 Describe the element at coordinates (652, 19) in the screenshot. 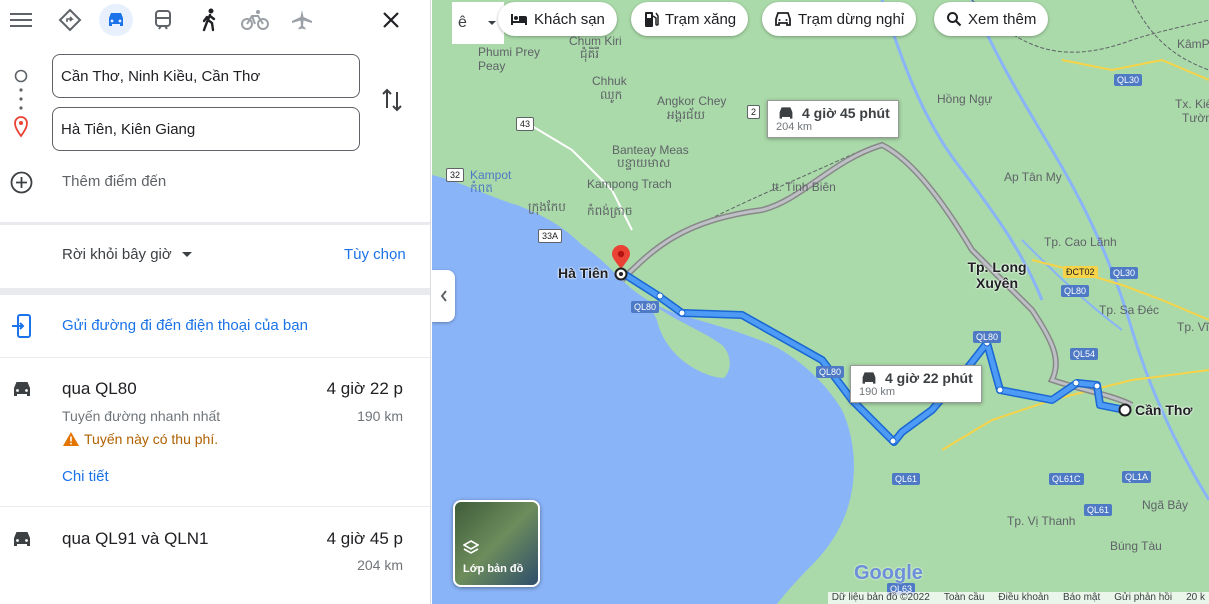

I see `gas-station-icon` at that location.